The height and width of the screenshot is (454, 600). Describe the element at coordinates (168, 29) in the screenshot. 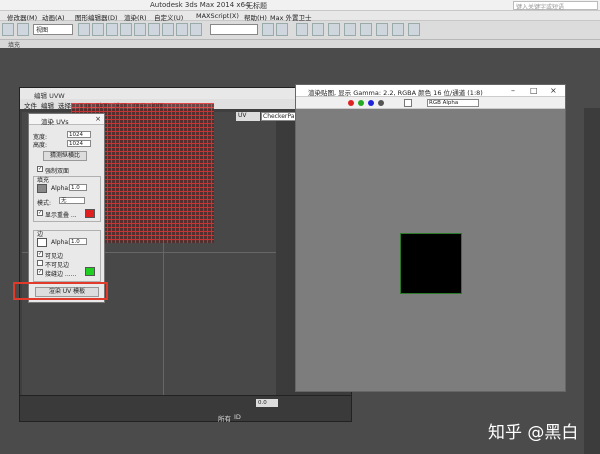

I see `angle-snap-icon` at that location.